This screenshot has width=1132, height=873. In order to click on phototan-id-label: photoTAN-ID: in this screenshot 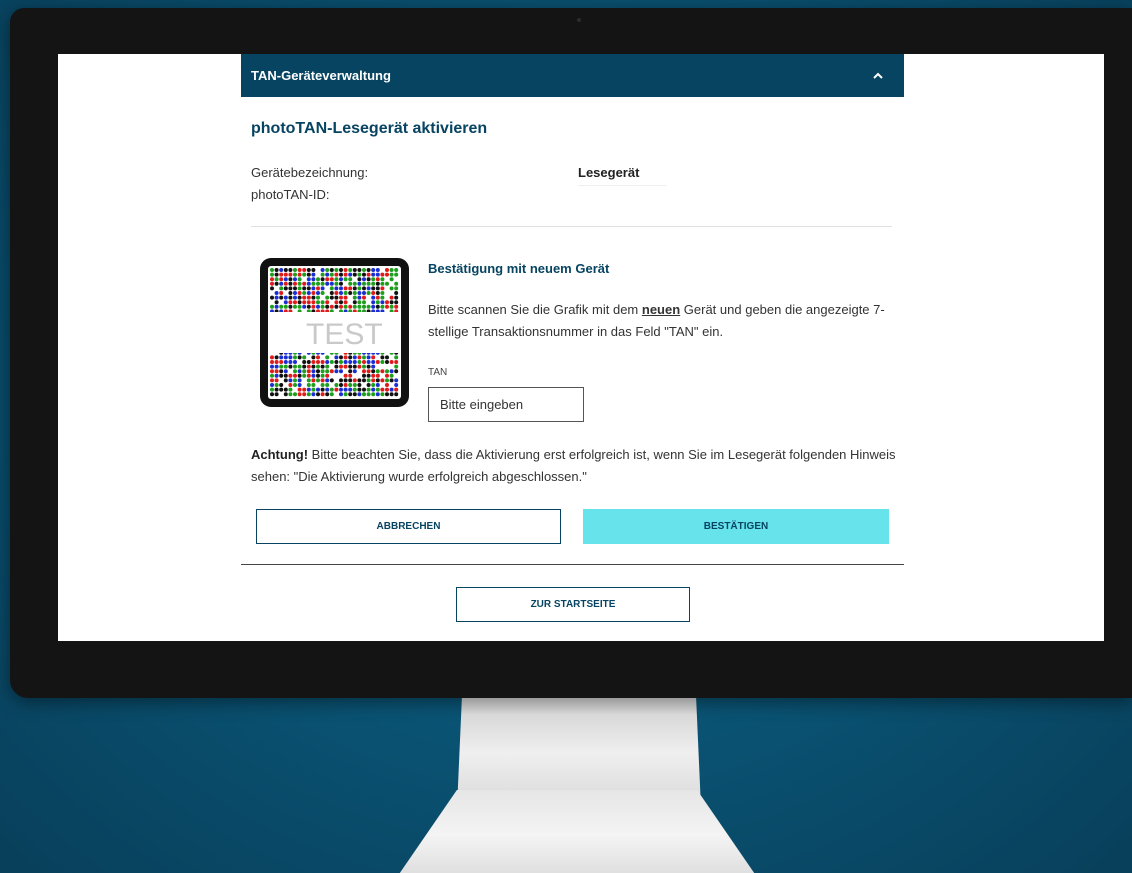, I will do `click(290, 194)`.